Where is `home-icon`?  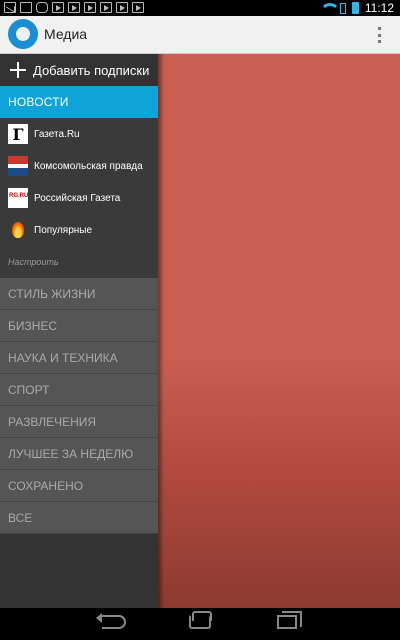
home-icon is located at coordinates (200, 620).